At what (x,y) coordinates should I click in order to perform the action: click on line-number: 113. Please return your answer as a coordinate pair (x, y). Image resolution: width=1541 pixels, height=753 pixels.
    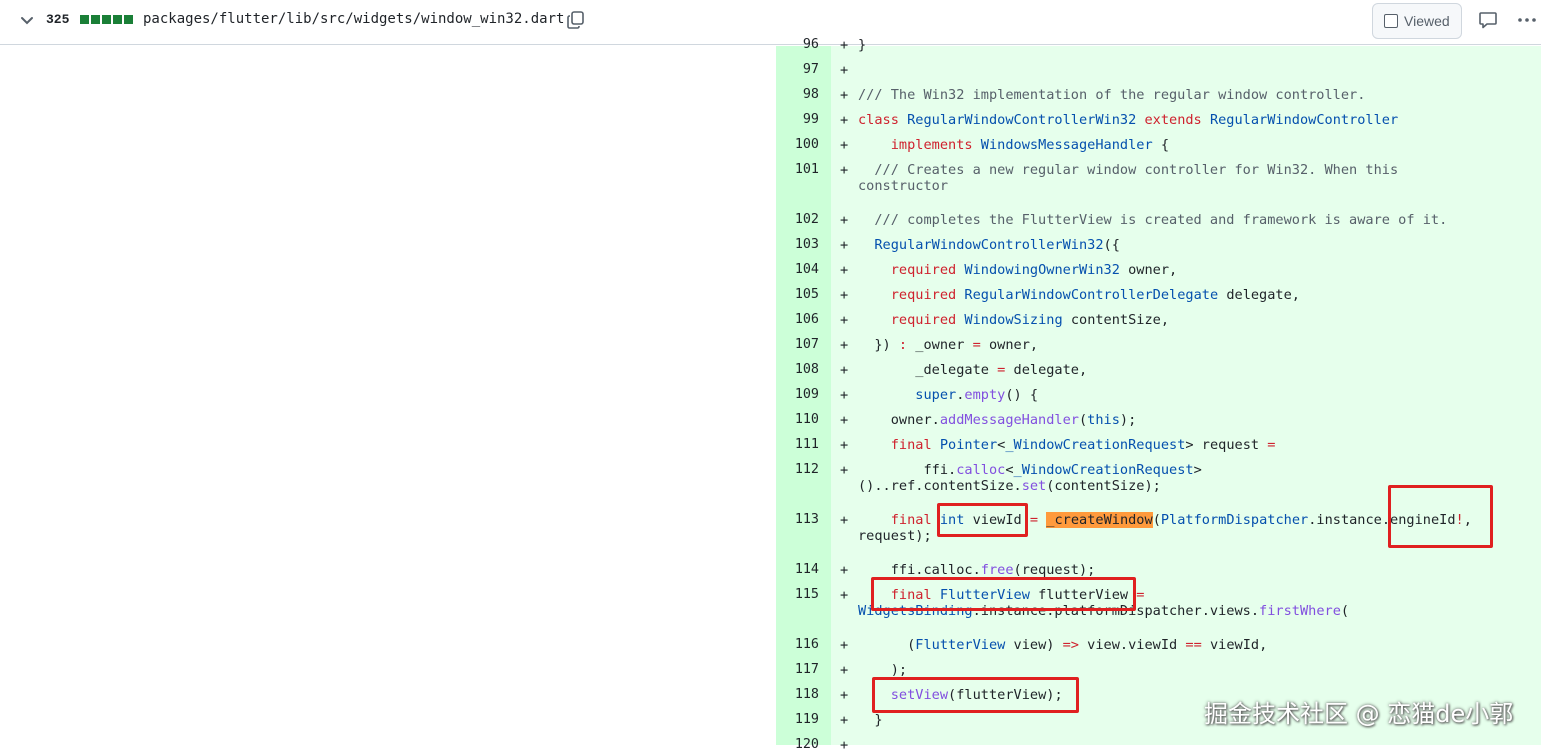
    Looking at the image, I should click on (797, 519).